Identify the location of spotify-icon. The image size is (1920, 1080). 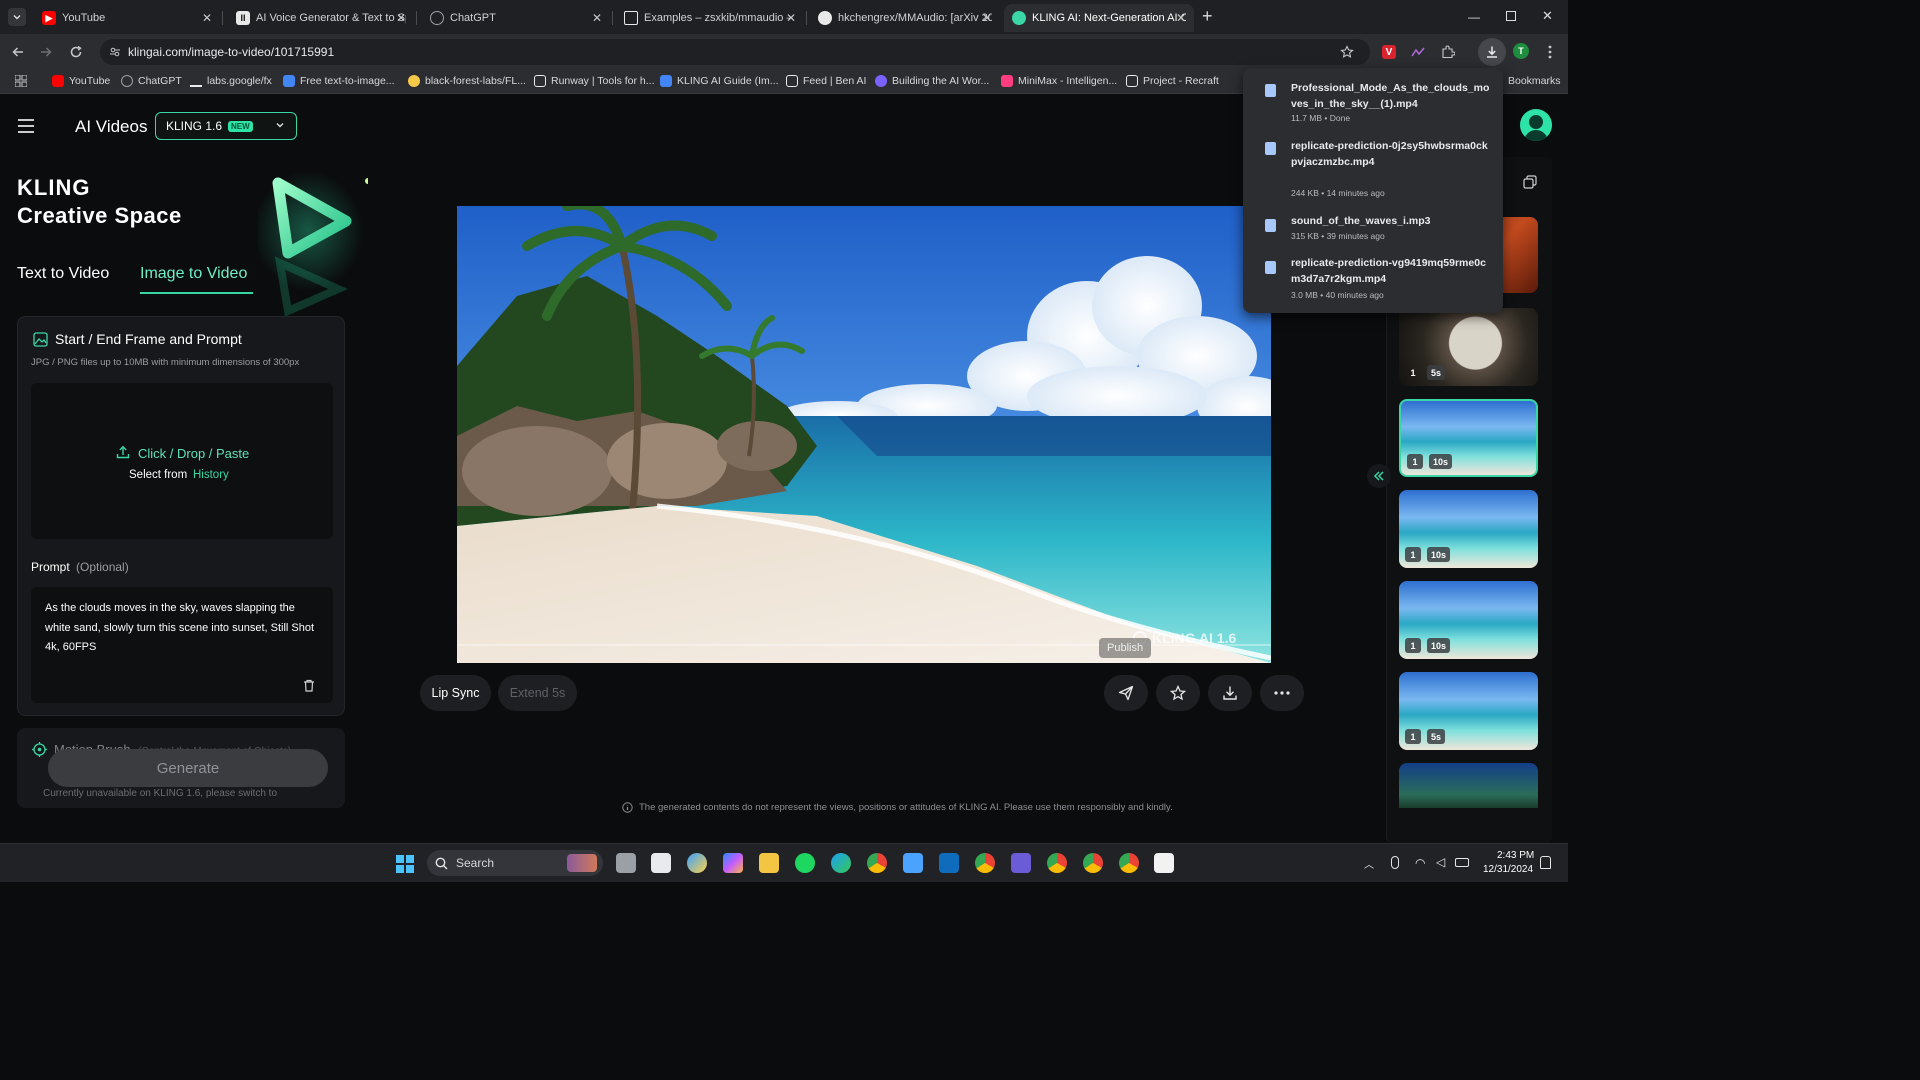
(805, 863).